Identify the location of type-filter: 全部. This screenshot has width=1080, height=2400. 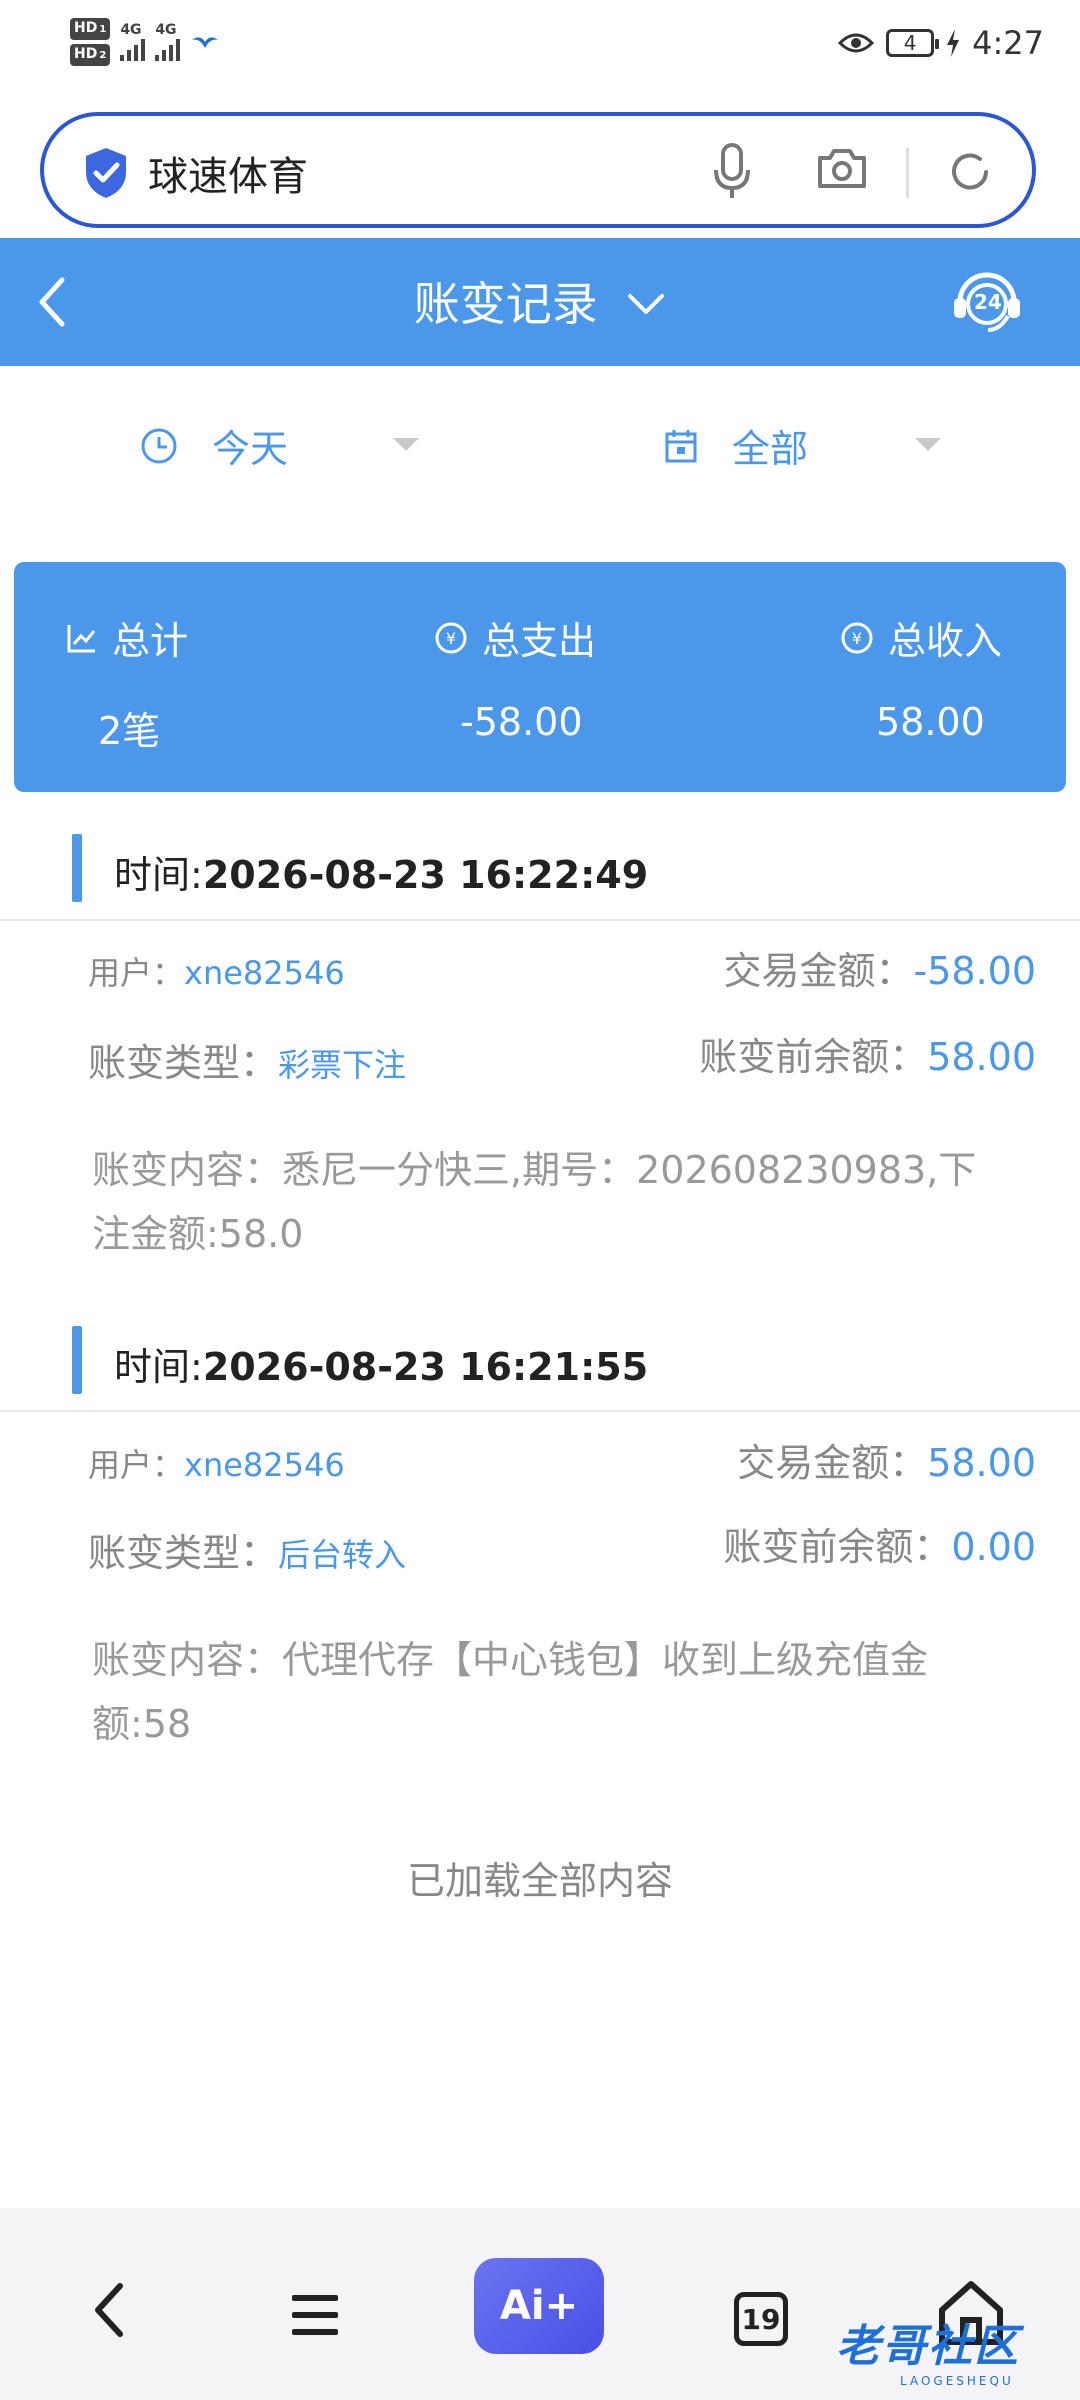
(736, 445).